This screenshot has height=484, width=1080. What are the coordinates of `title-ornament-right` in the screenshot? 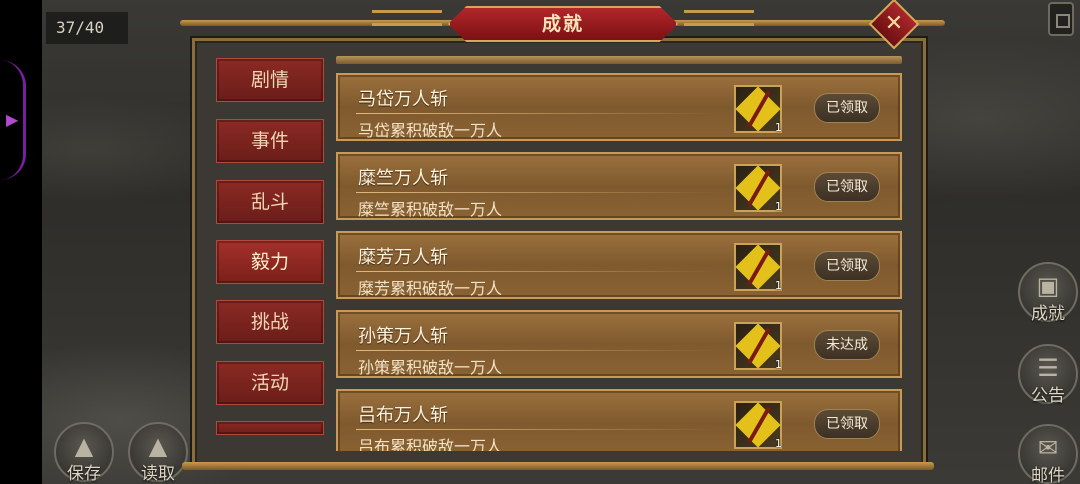 It's located at (719, 18).